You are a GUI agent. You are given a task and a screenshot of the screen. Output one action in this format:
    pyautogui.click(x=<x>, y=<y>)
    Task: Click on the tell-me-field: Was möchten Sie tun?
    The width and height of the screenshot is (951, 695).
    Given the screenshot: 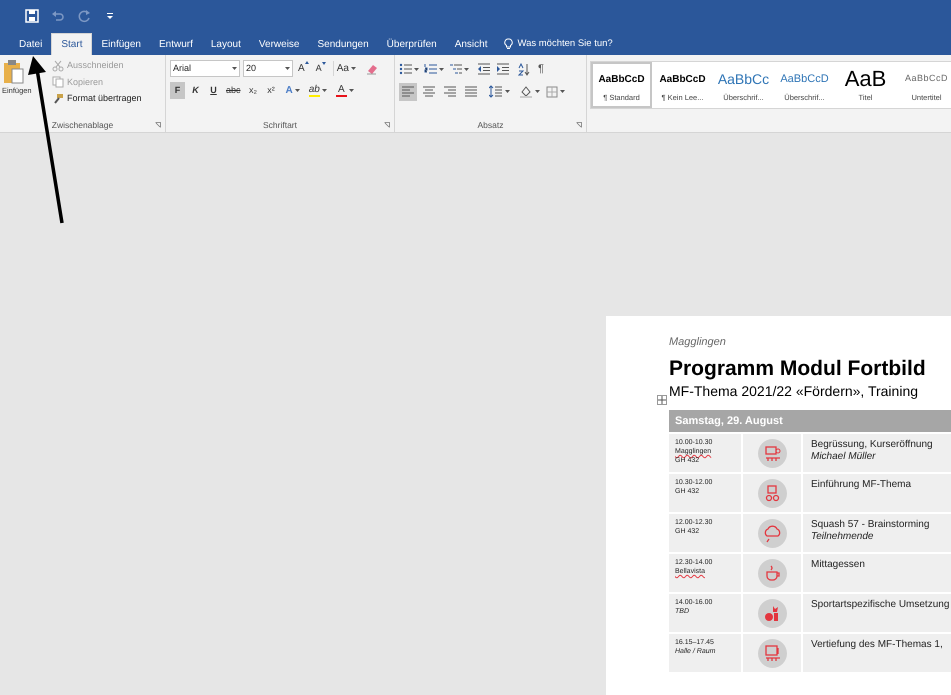 What is the action you would take?
    pyautogui.click(x=565, y=44)
    